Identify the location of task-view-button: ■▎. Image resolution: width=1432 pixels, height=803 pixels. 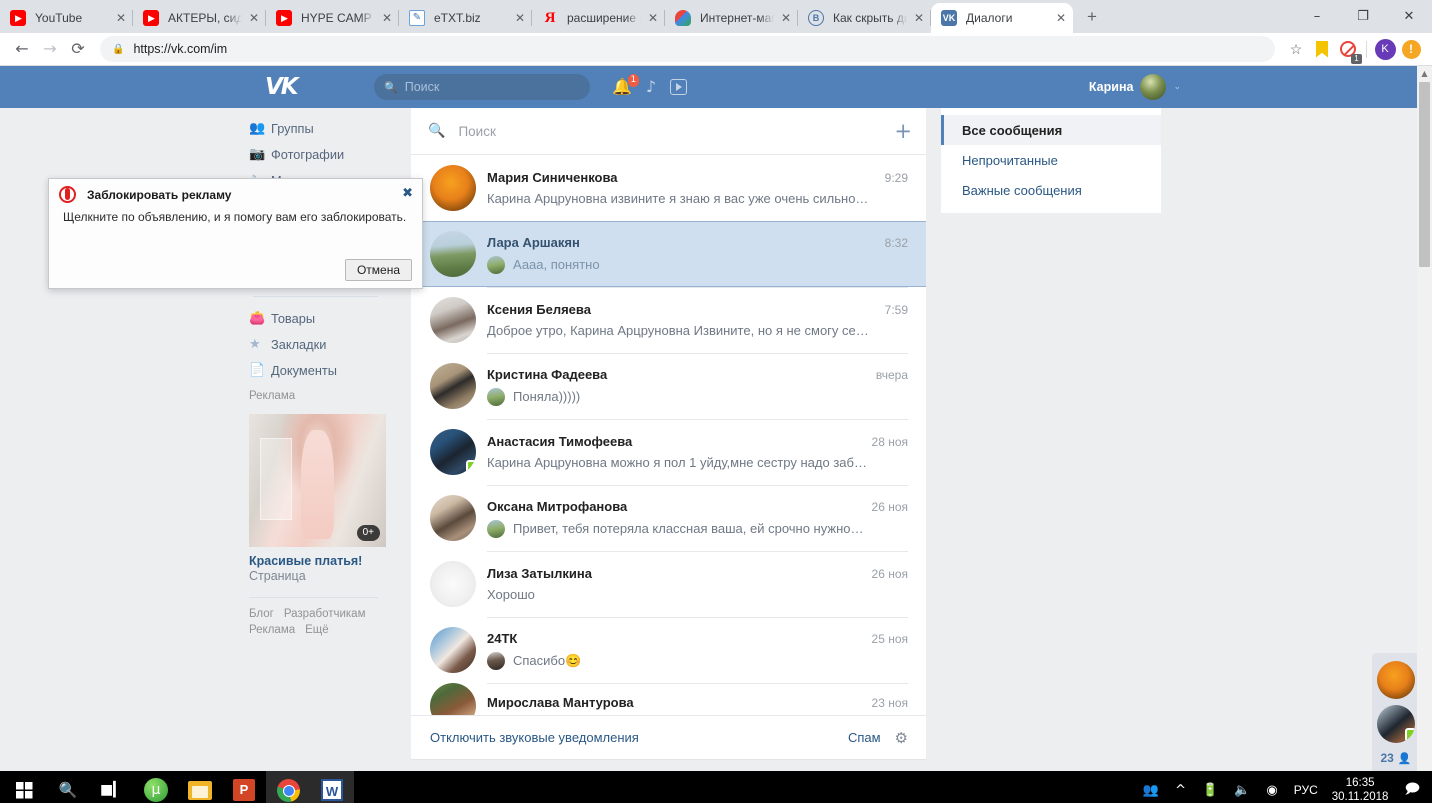
(112, 787).